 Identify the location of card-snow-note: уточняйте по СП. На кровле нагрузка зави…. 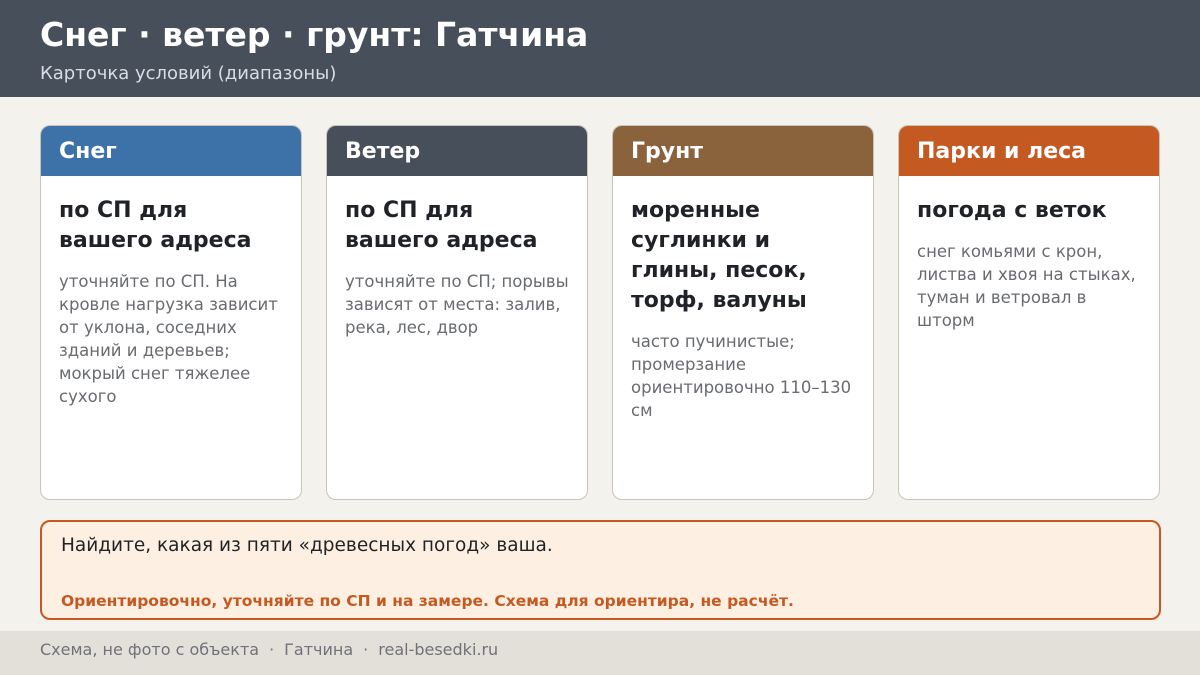
(168, 339).